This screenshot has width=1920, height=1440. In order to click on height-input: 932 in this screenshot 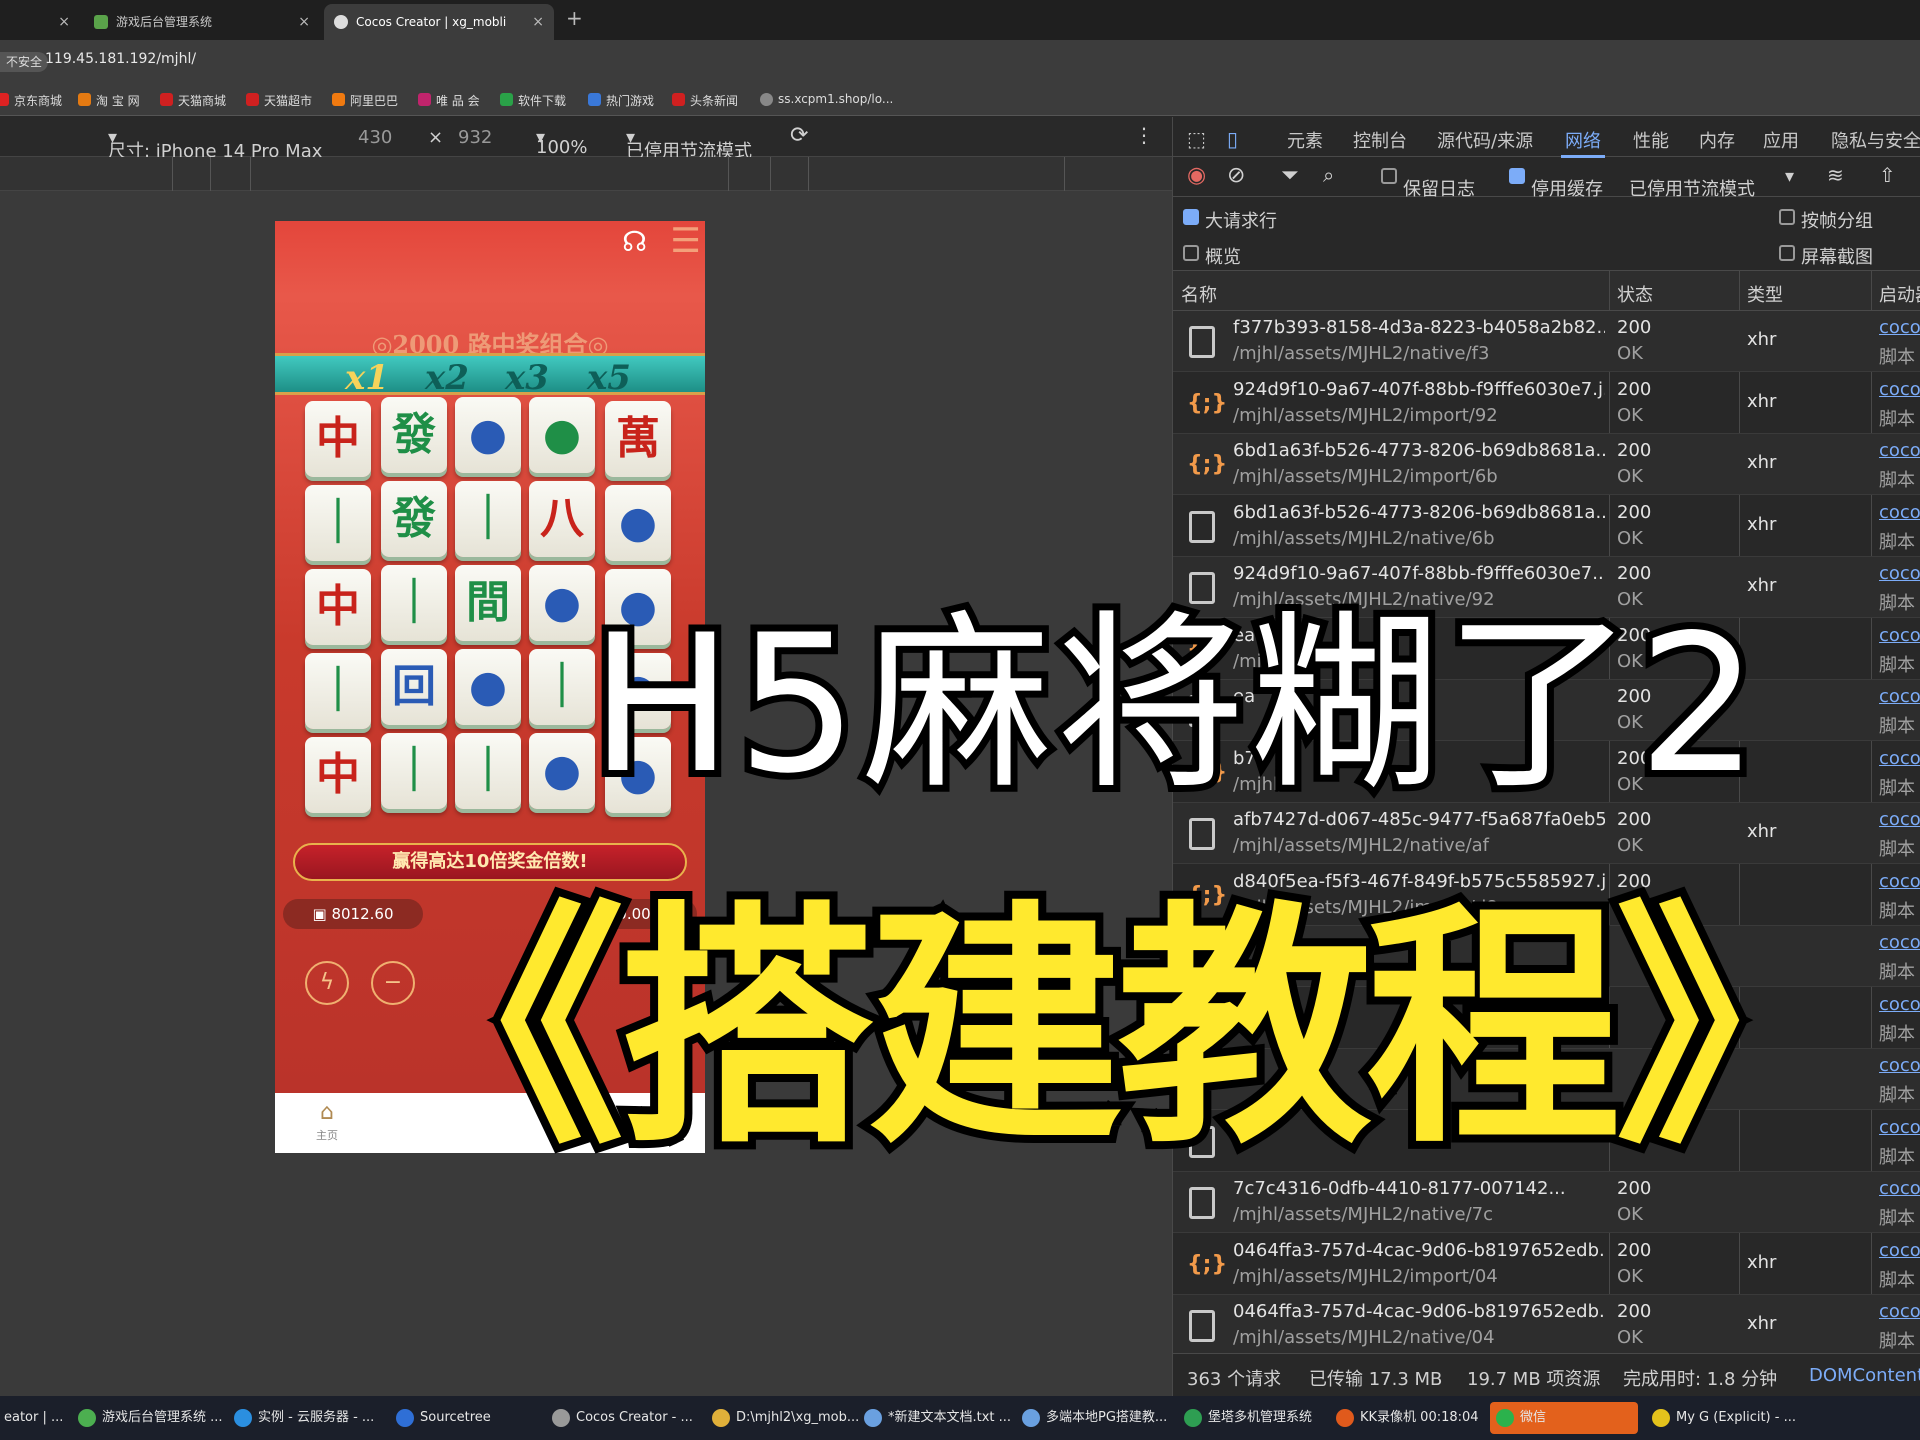, I will do `click(475, 137)`.